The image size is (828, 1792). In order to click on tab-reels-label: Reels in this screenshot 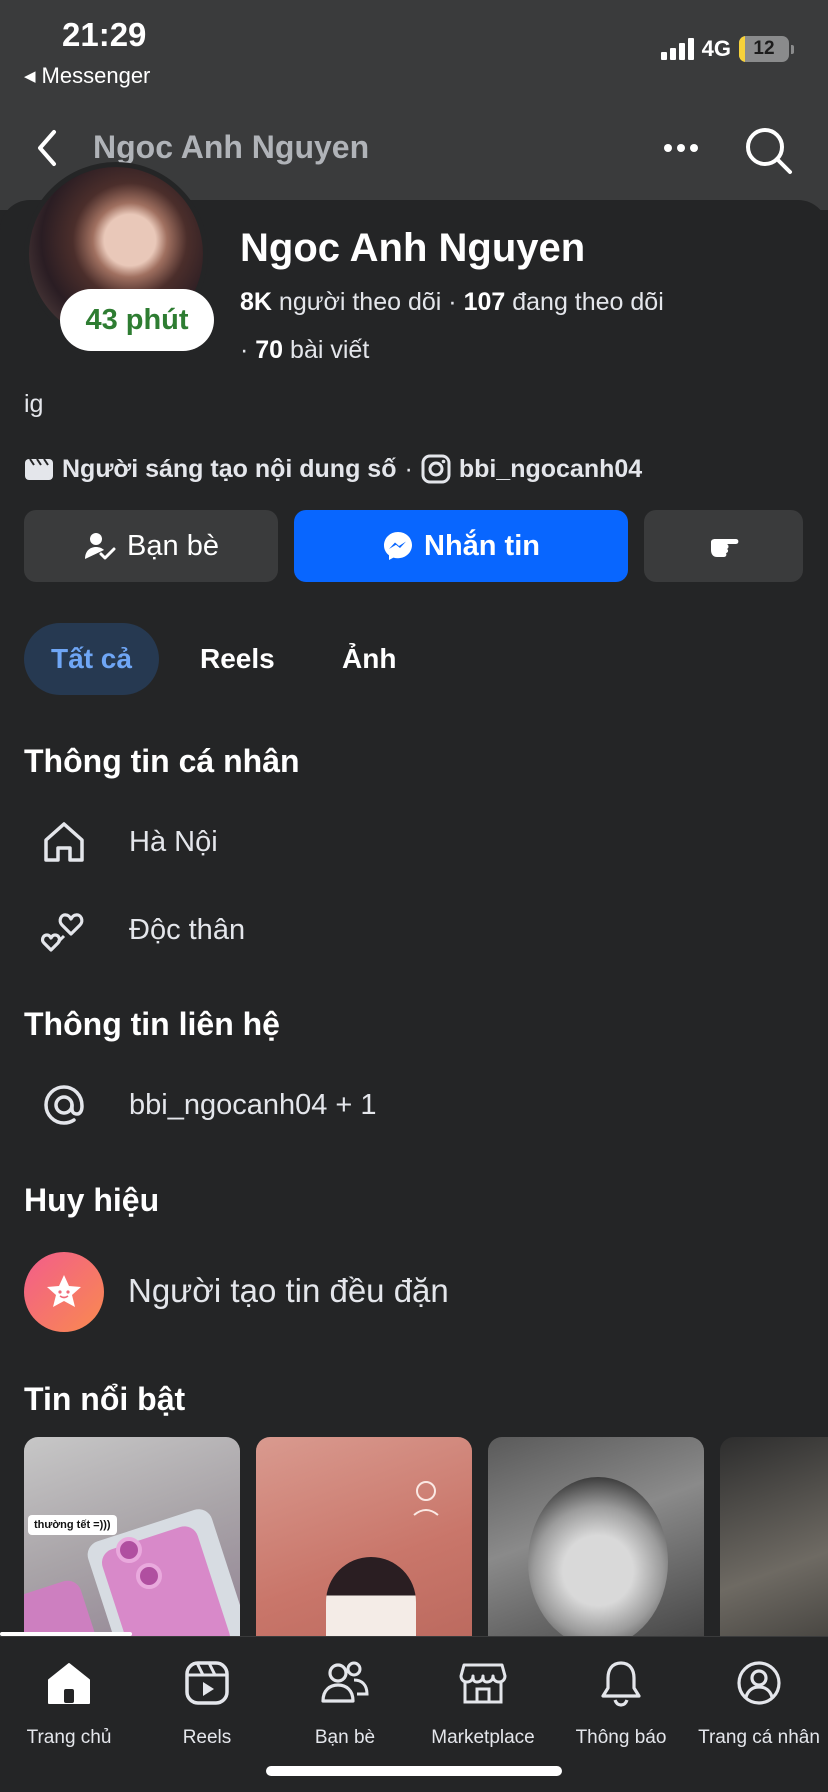, I will do `click(207, 1737)`.